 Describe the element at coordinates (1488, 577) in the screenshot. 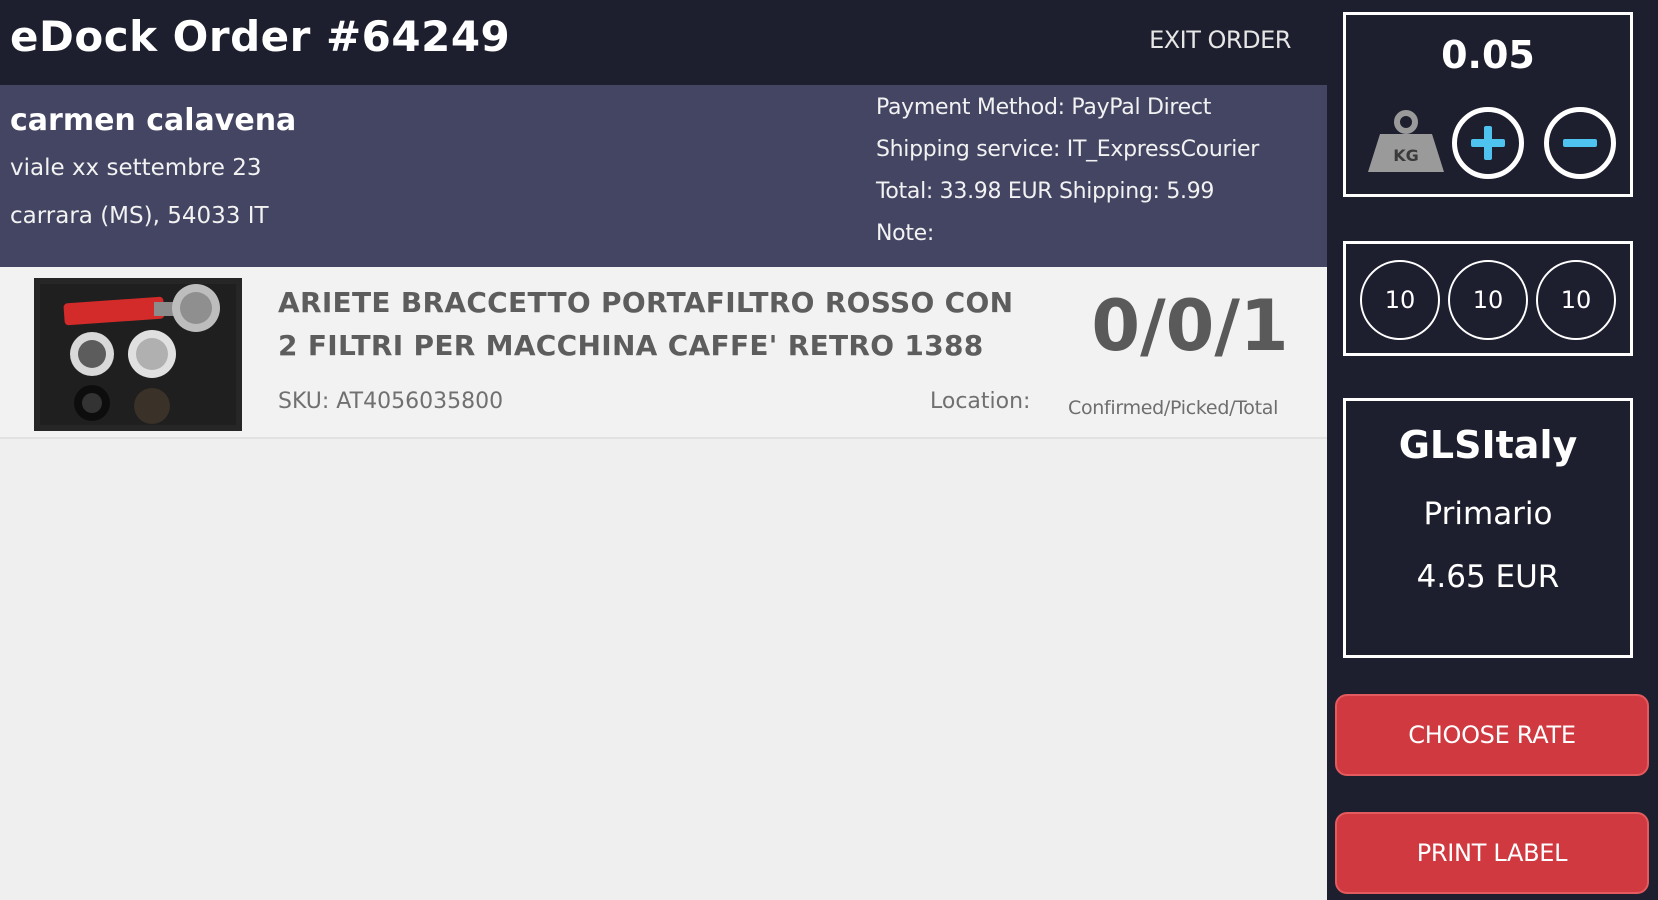

I see `carrier-price: 4.65 EUR` at that location.